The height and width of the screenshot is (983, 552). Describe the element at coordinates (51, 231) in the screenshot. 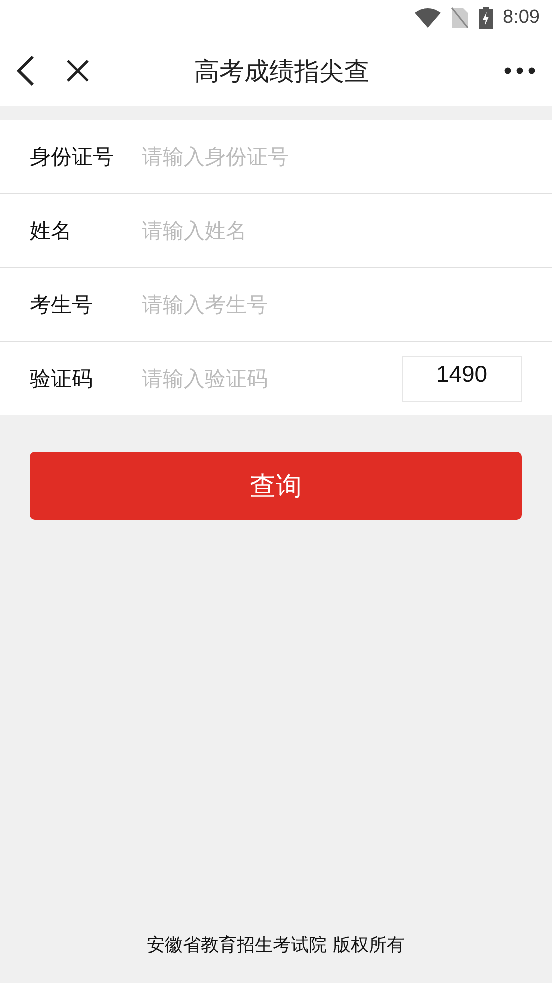

I see `field-label: 姓名` at that location.